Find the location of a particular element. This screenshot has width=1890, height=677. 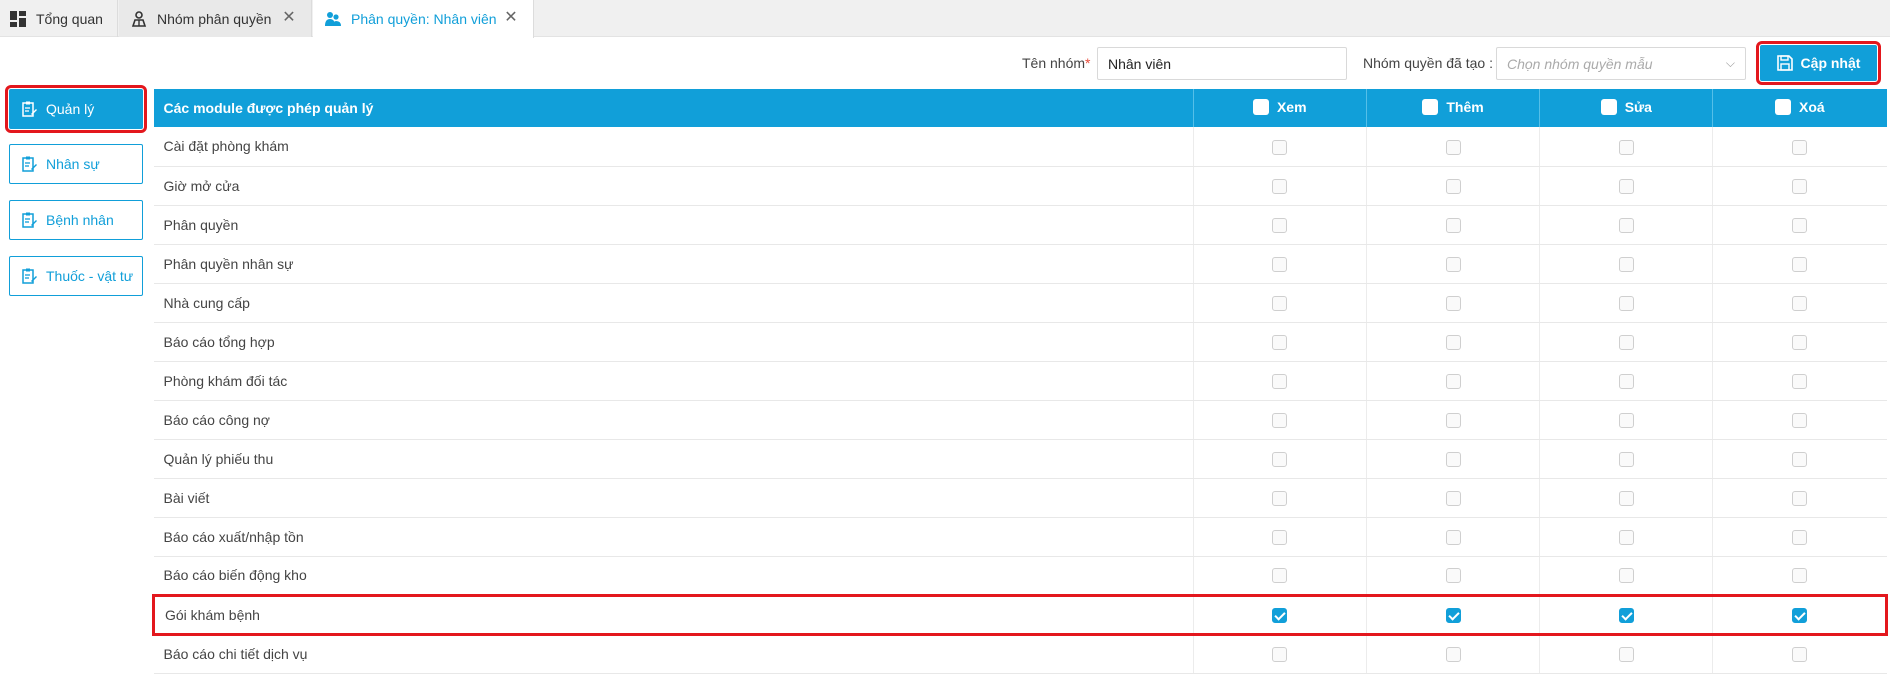

template-select: Chọn nhóm quyền mẫu ⌵ is located at coordinates (1621, 63).